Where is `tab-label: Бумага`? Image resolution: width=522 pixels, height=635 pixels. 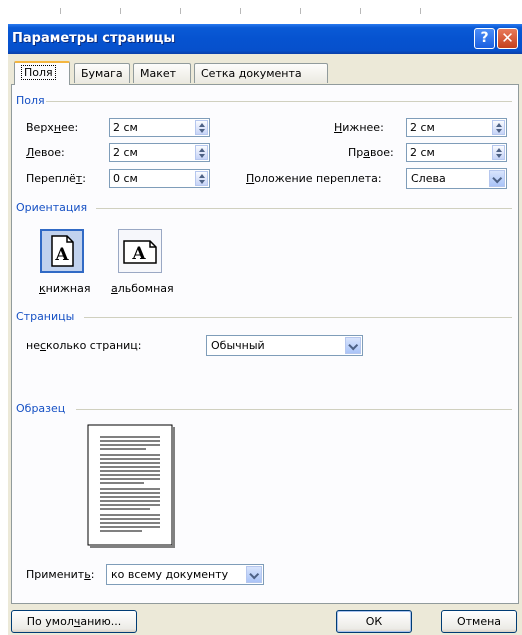
tab-label: Бумага is located at coordinates (102, 73).